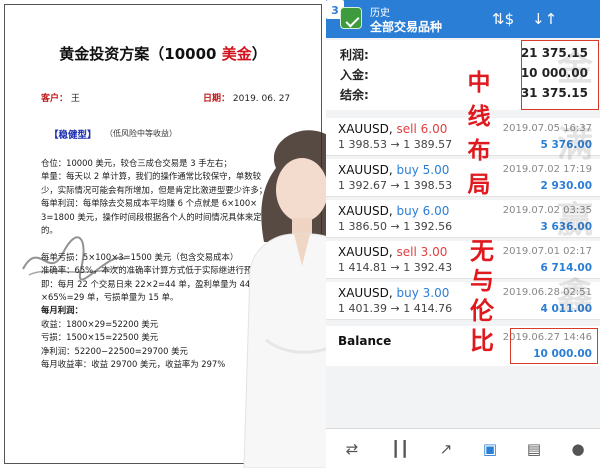 This screenshot has width=600, height=468. What do you see at coordinates (395, 185) in the screenshot?
I see `deal-prices: 1 392.67 → 1 398.53` at bounding box center [395, 185].